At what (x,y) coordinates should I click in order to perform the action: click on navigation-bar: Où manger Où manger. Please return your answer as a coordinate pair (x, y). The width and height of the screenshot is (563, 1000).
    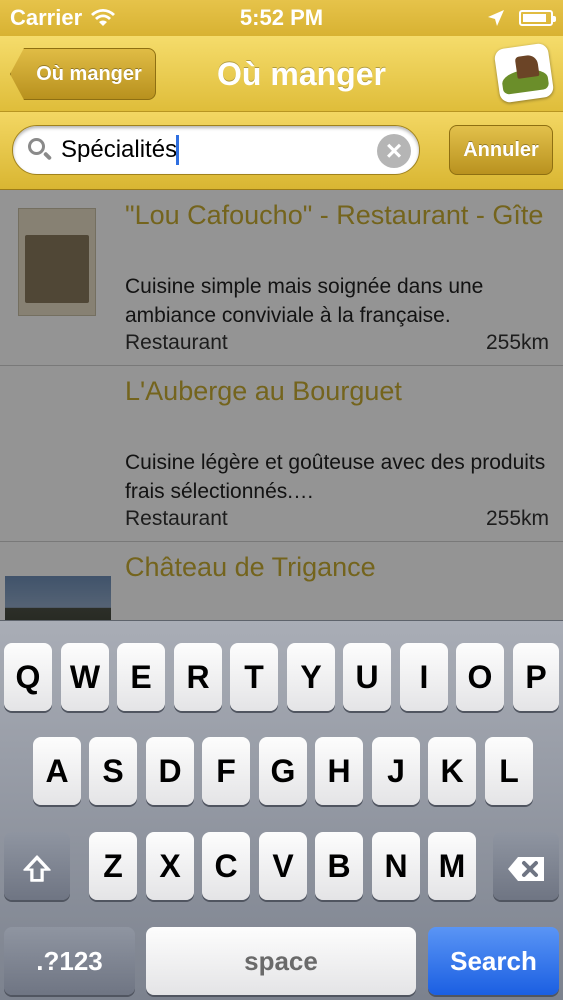
    Looking at the image, I should click on (281, 74).